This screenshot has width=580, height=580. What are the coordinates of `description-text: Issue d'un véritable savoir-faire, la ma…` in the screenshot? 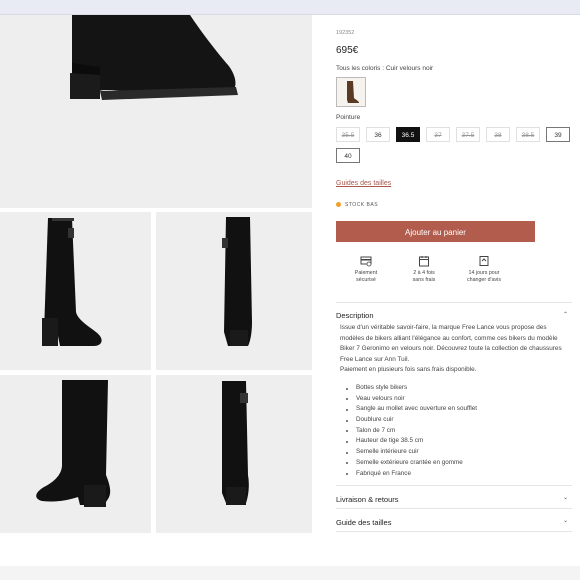 It's located at (454, 349).